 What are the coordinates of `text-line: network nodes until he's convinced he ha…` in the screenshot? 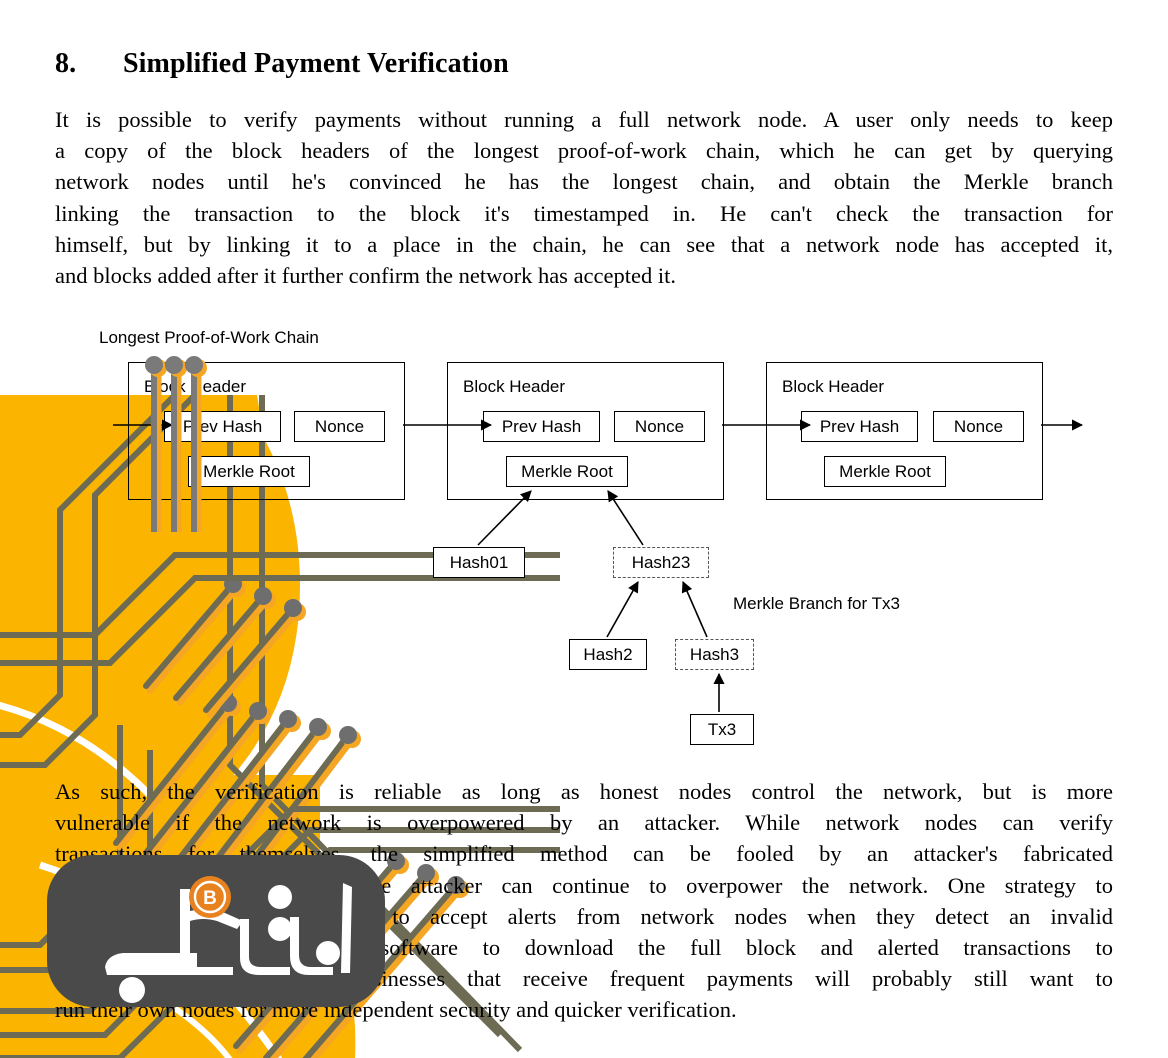 It's located at (584, 182).